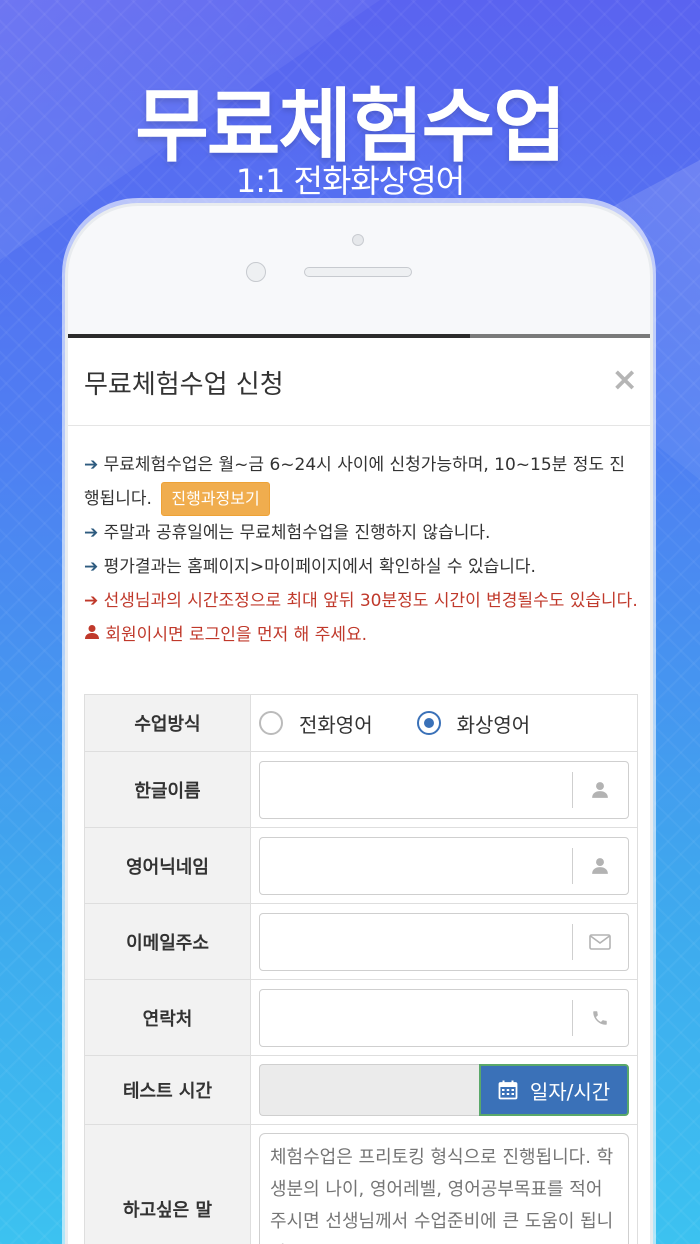 The height and width of the screenshot is (1244, 700). I want to click on form-row-method: 수업방식 전화영어 화상영어, so click(361, 723).